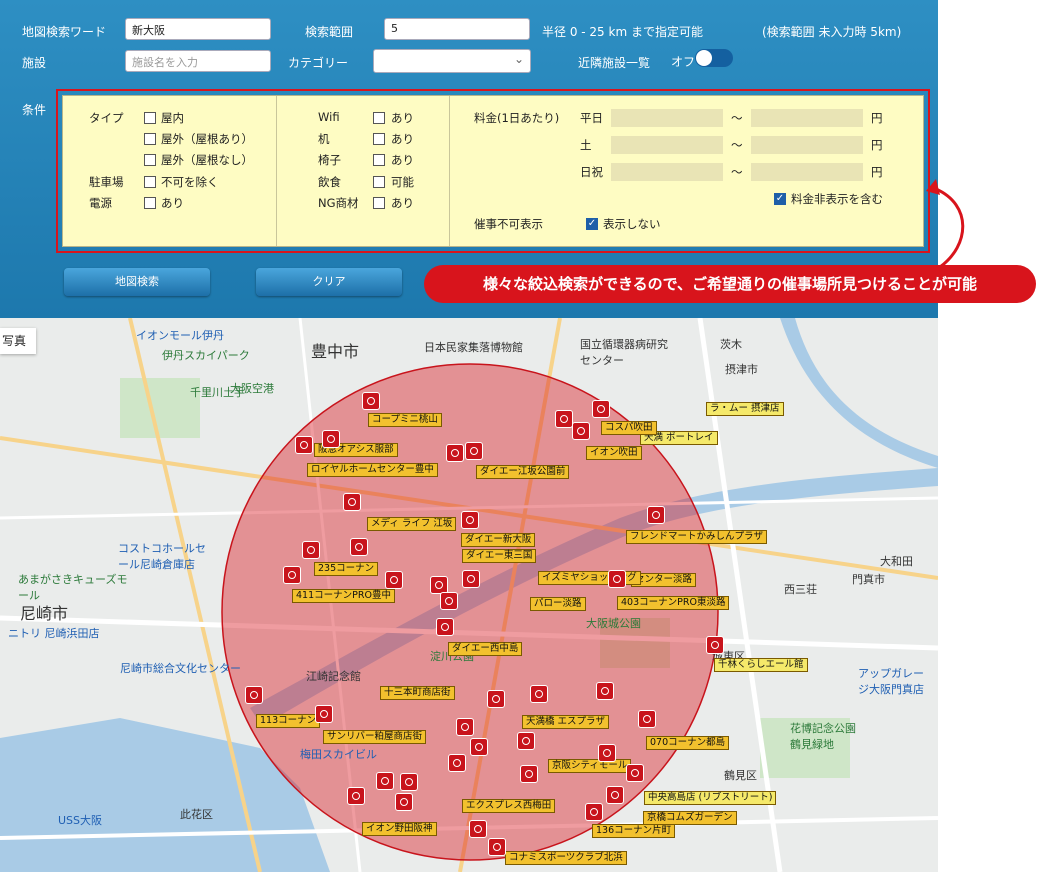 The height and width of the screenshot is (872, 1040). What do you see at coordinates (198, 61) in the screenshot?
I see `facility-input: 施設名を入力` at bounding box center [198, 61].